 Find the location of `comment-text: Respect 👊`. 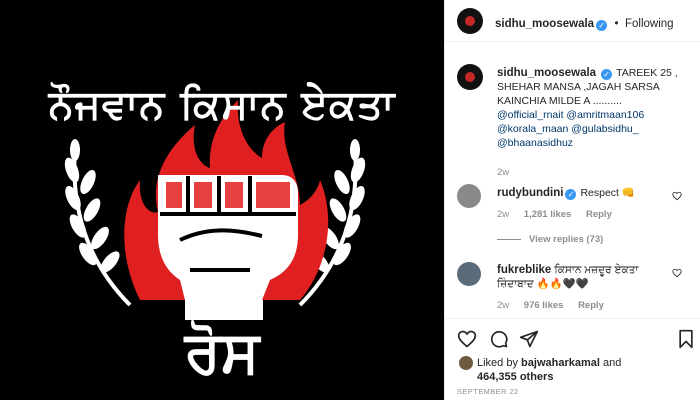

comment-text: Respect 👊 is located at coordinates (607, 193).